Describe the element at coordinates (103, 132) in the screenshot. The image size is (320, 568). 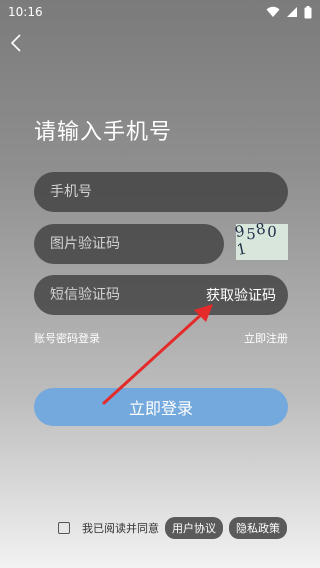
I see `page-title: 请输入手机号` at that location.